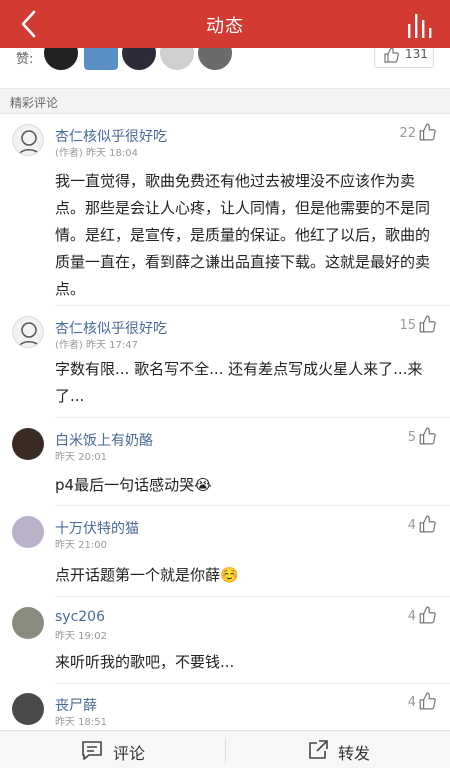 This screenshot has width=450, height=768. What do you see at coordinates (411, 437) in the screenshot?
I see `comment-like-count: 5` at bounding box center [411, 437].